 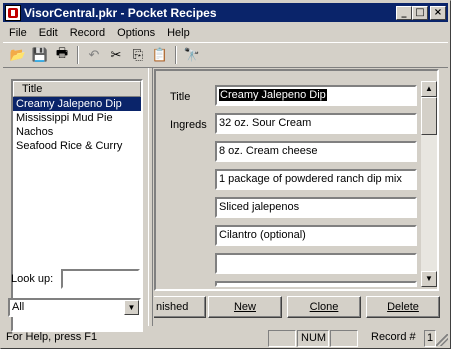 I want to click on window-title: VisorCentral.pkr - Pocket Recipes, so click(x=120, y=12).